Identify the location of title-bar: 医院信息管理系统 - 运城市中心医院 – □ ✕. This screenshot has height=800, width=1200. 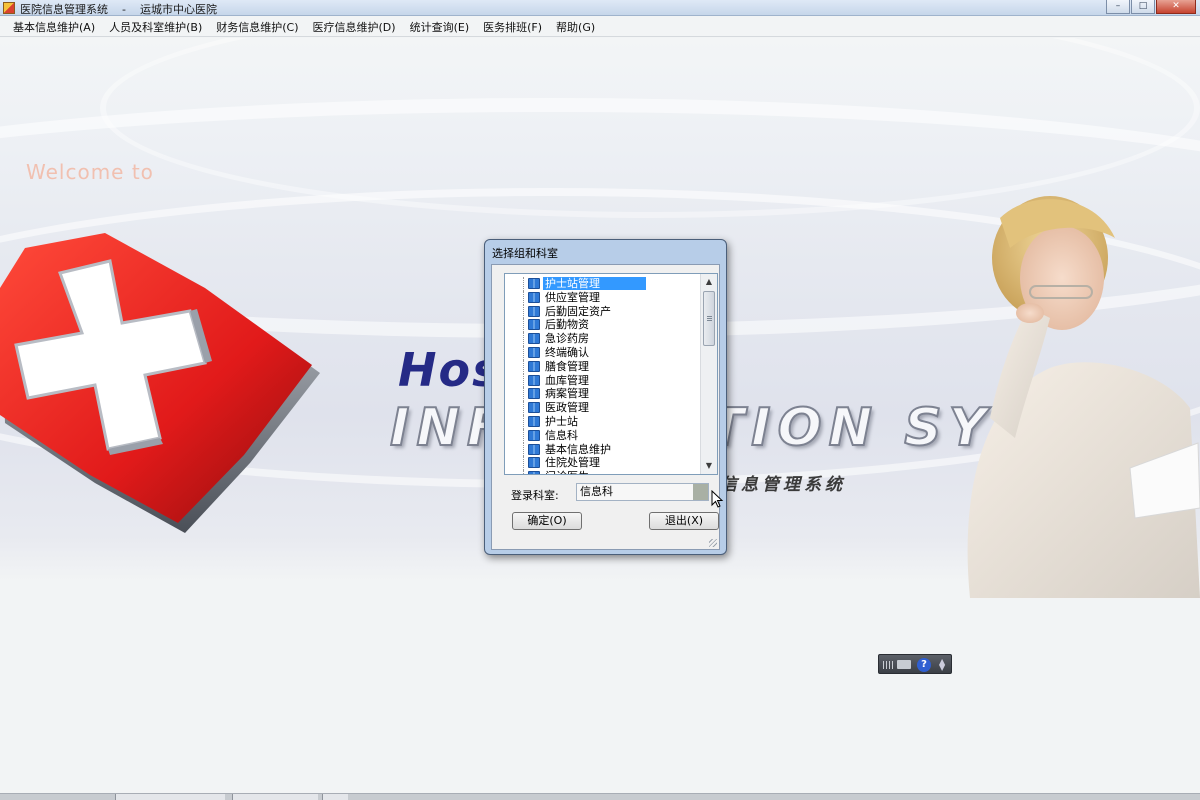
(600, 8).